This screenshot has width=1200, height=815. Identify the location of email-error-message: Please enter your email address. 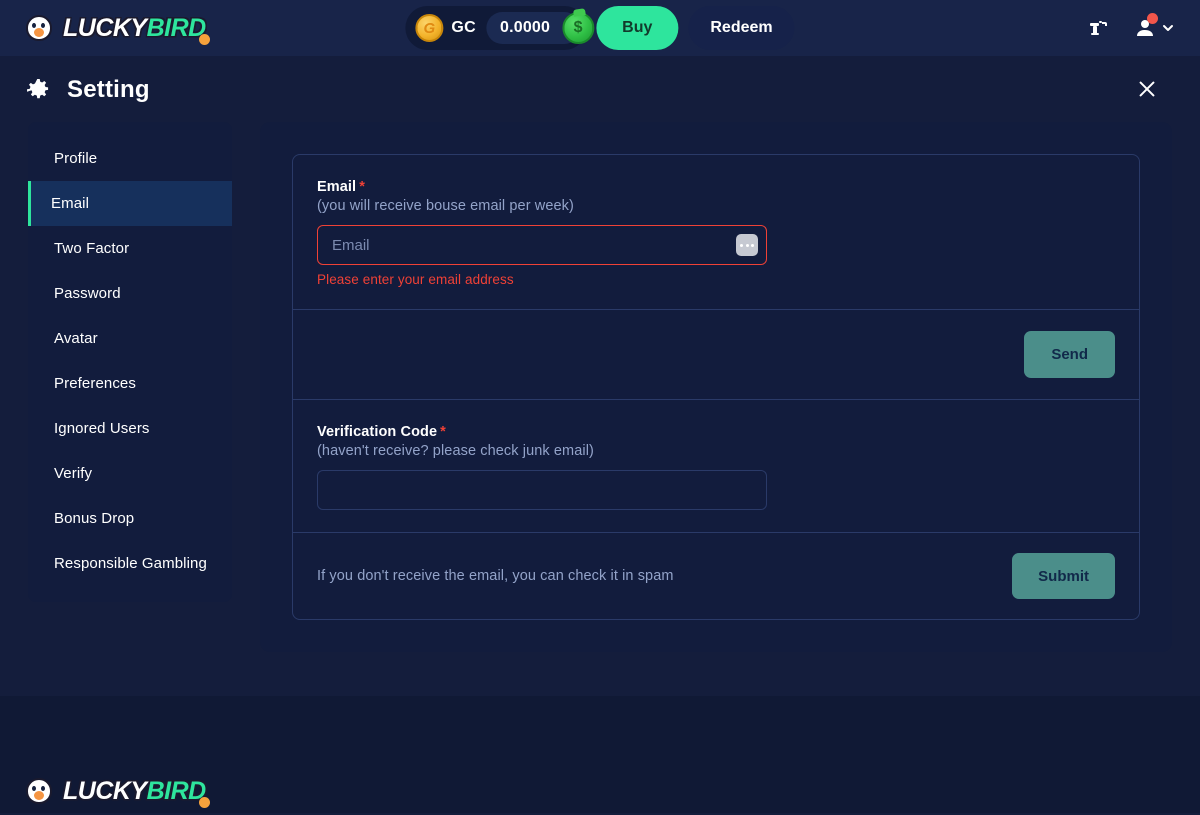
(415, 279).